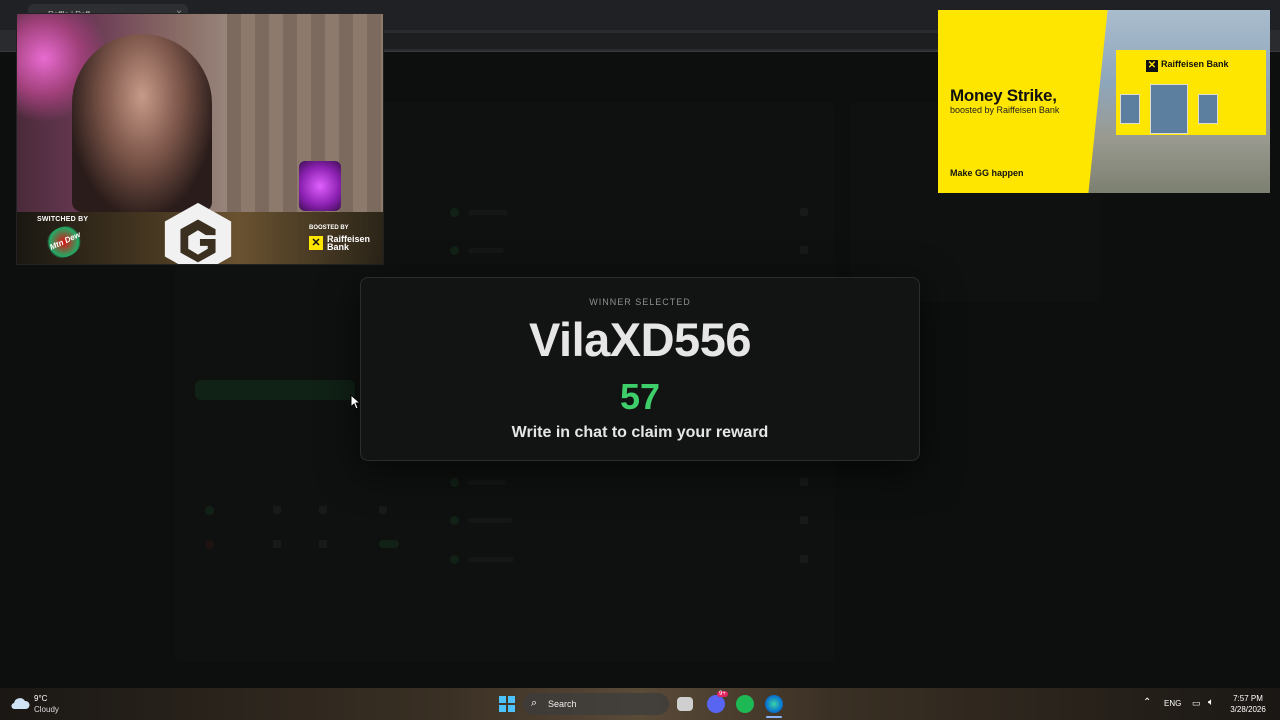 The image size is (1280, 720). What do you see at coordinates (320, 186) in the screenshot?
I see `purple-lamp` at bounding box center [320, 186].